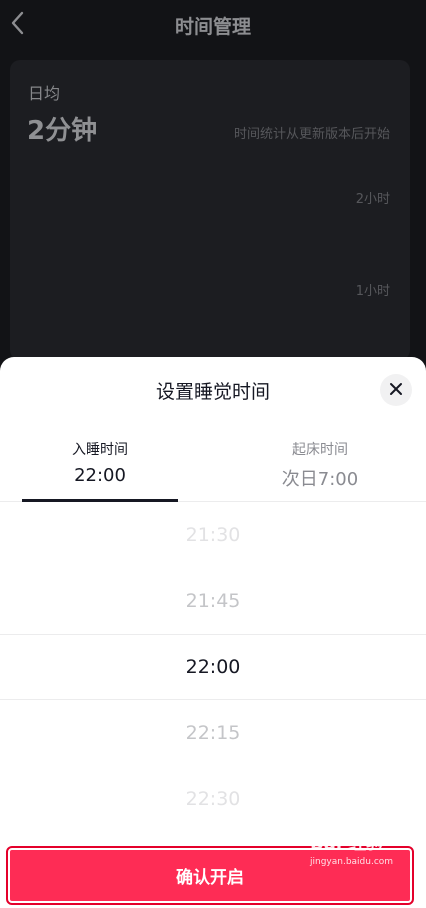 This screenshot has height=908, width=426. What do you see at coordinates (213, 733) in the screenshot?
I see `picker-option: 22:15` at bounding box center [213, 733].